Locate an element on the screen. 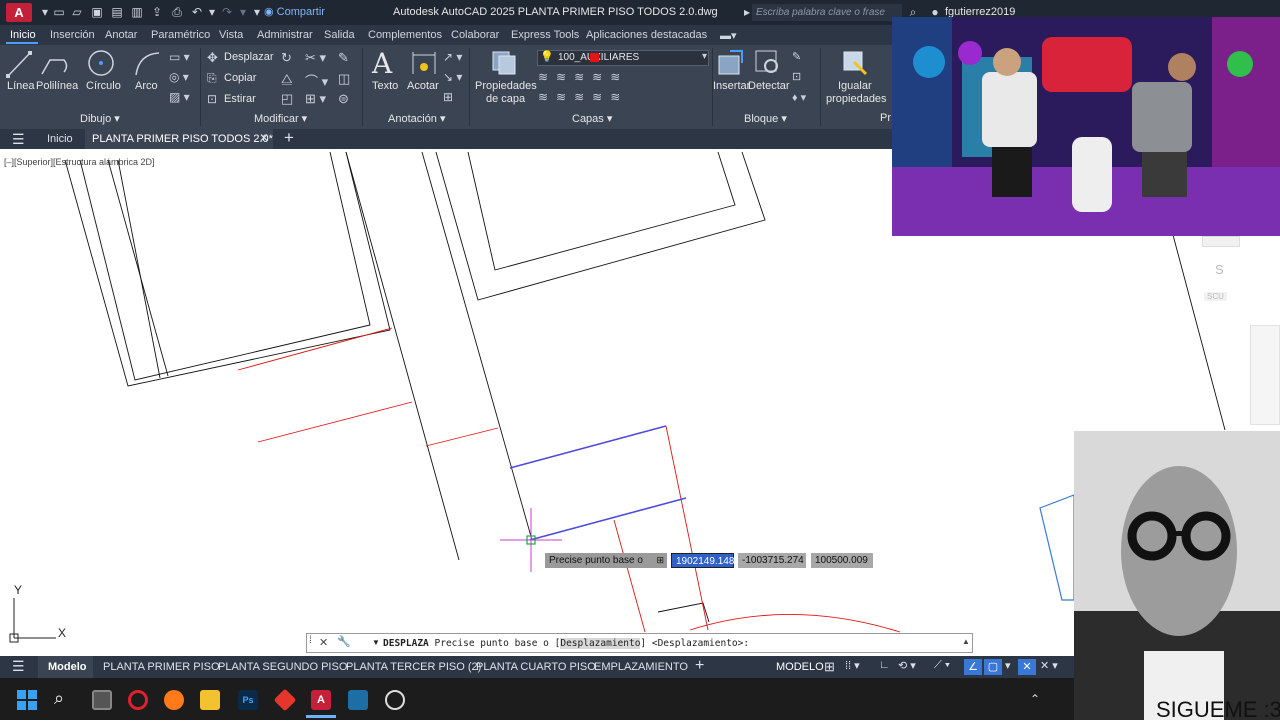  print-icon: ⎙ is located at coordinates (177, 12).